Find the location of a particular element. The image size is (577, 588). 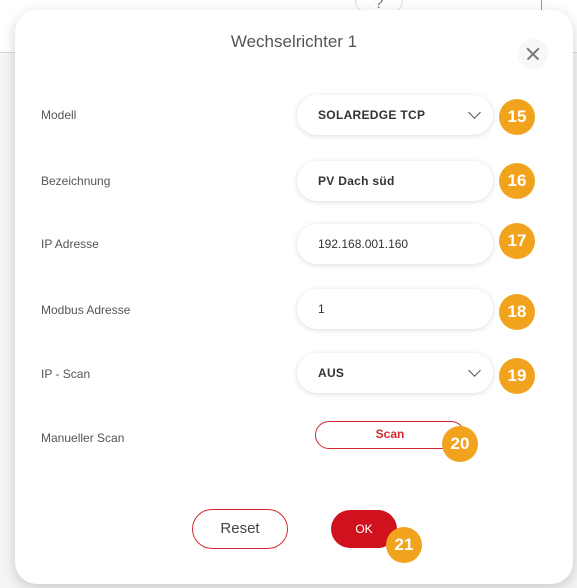

badge-20: 20 is located at coordinates (460, 444).